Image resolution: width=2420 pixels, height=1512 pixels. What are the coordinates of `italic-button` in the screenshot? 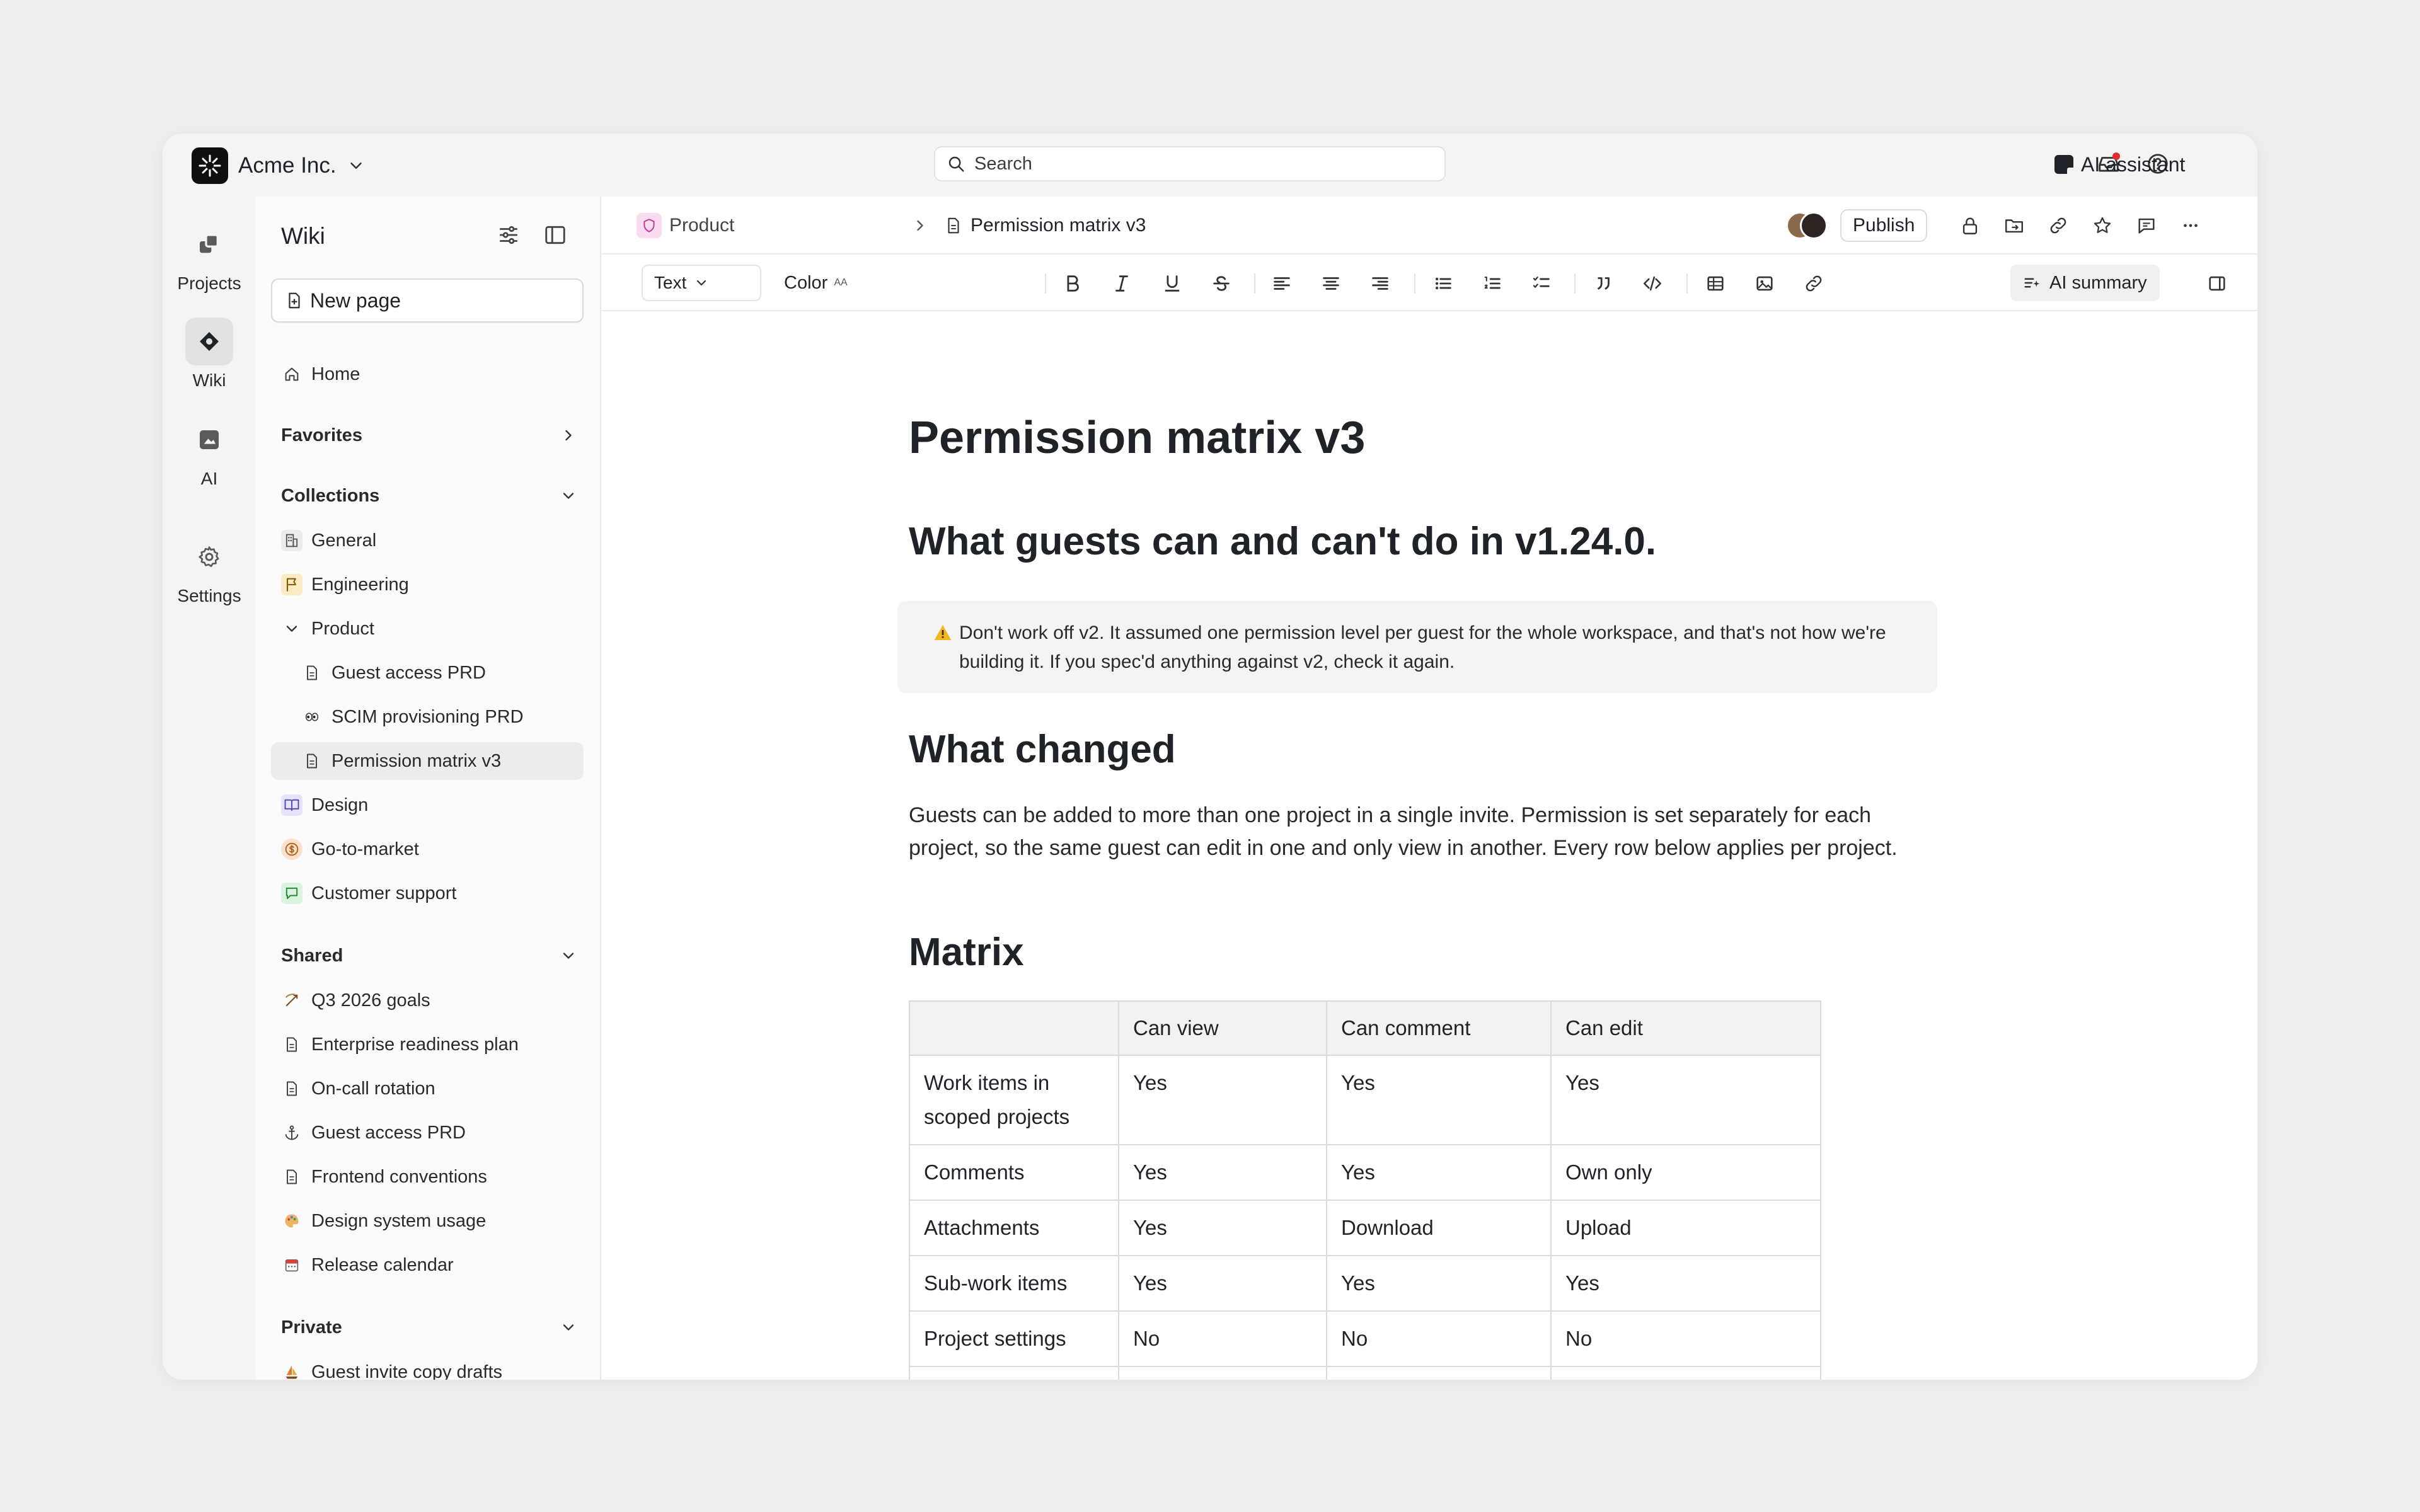 It's located at (1122, 283).